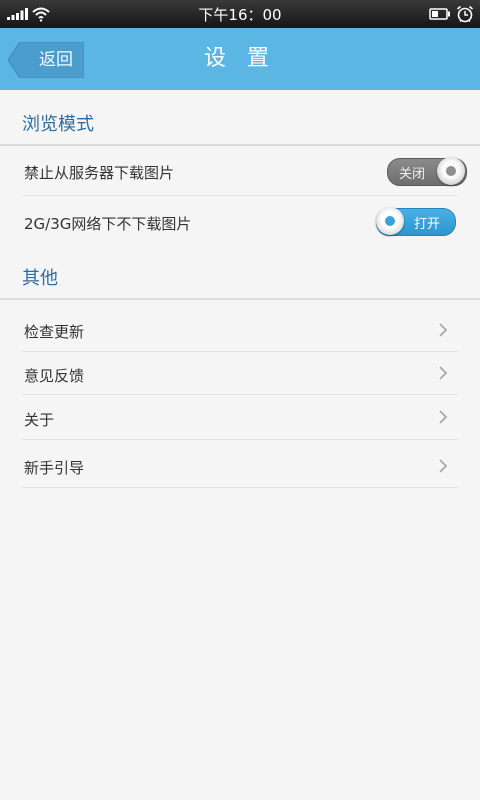 The width and height of the screenshot is (480, 800). I want to click on back-button: 返回, so click(46, 60).